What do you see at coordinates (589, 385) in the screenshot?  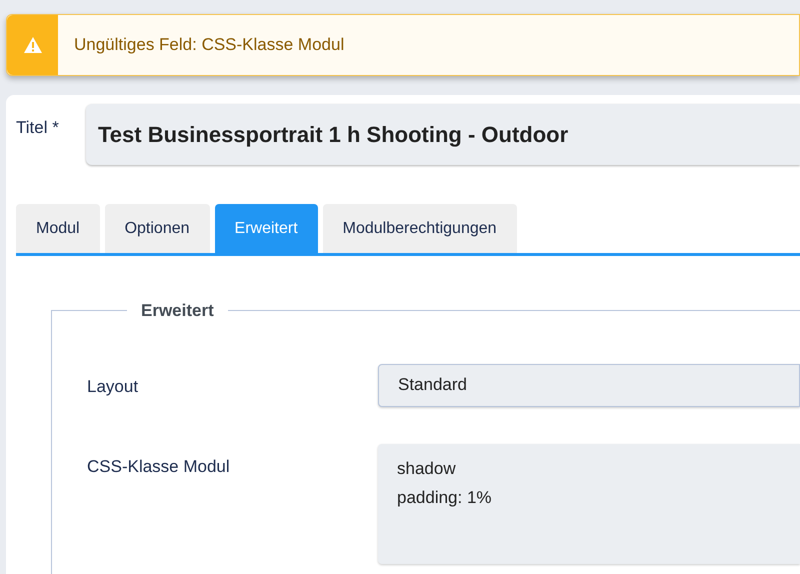 I see `layout-select: Standard` at bounding box center [589, 385].